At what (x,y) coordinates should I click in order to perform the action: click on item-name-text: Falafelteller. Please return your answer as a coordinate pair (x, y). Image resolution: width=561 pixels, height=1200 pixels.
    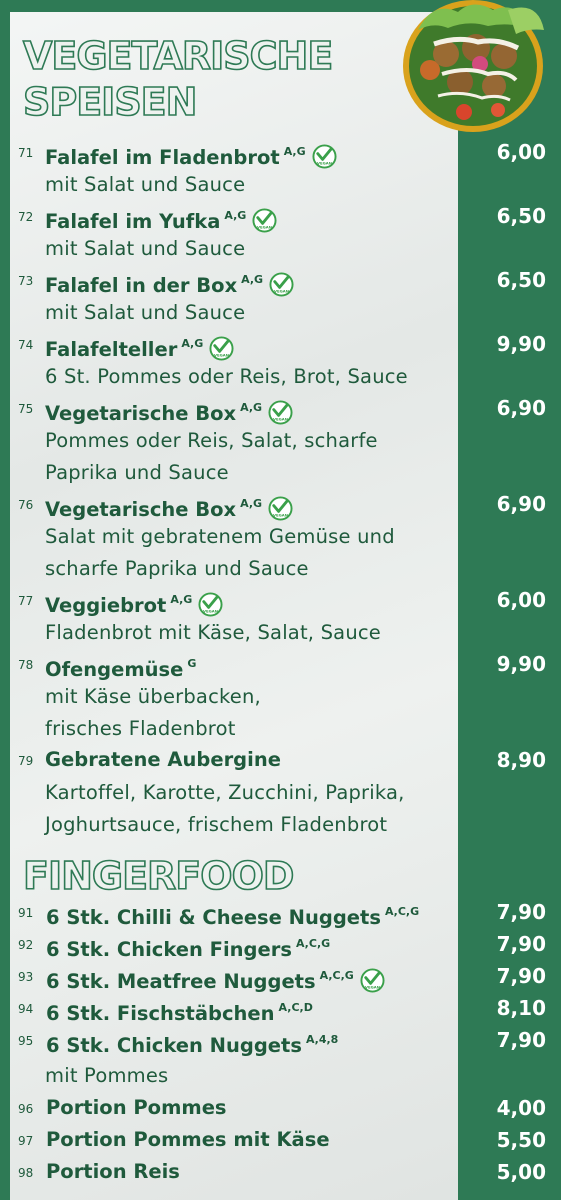
    Looking at the image, I should click on (111, 349).